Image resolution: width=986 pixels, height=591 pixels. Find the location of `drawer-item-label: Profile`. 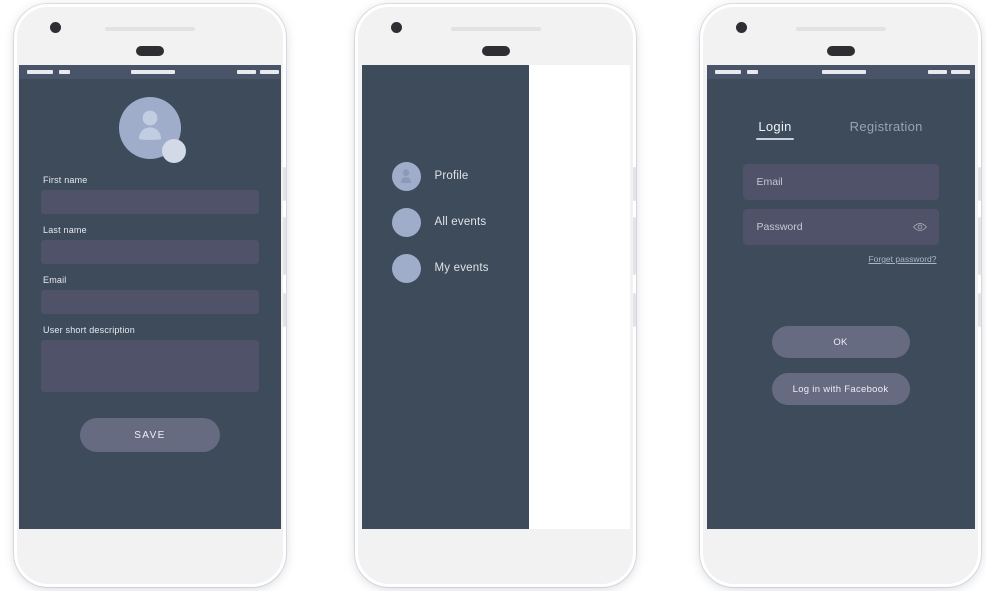

drawer-item-label: Profile is located at coordinates (451, 176).